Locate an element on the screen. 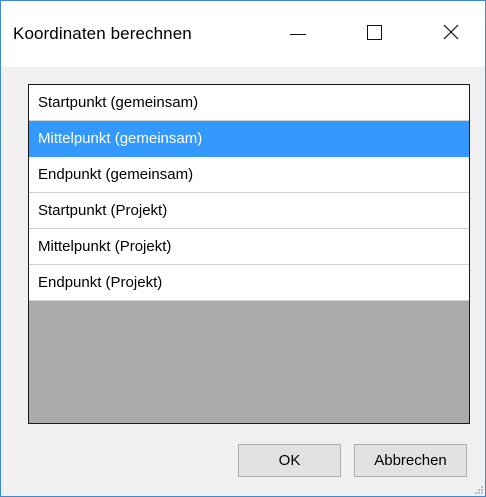  list-item-mittelpunkt-projekt: Mittelpunkt (Projekt) is located at coordinates (249, 247).